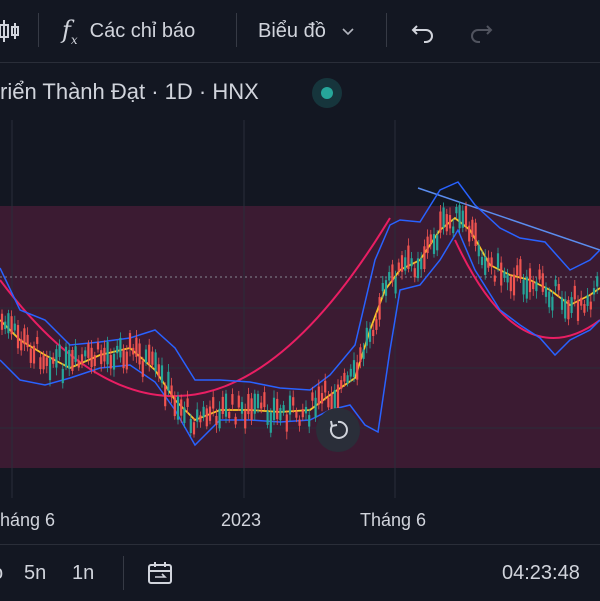 This screenshot has height=601, width=600. Describe the element at coordinates (28, 520) in the screenshot. I see `time-tick: háng 6` at that location.